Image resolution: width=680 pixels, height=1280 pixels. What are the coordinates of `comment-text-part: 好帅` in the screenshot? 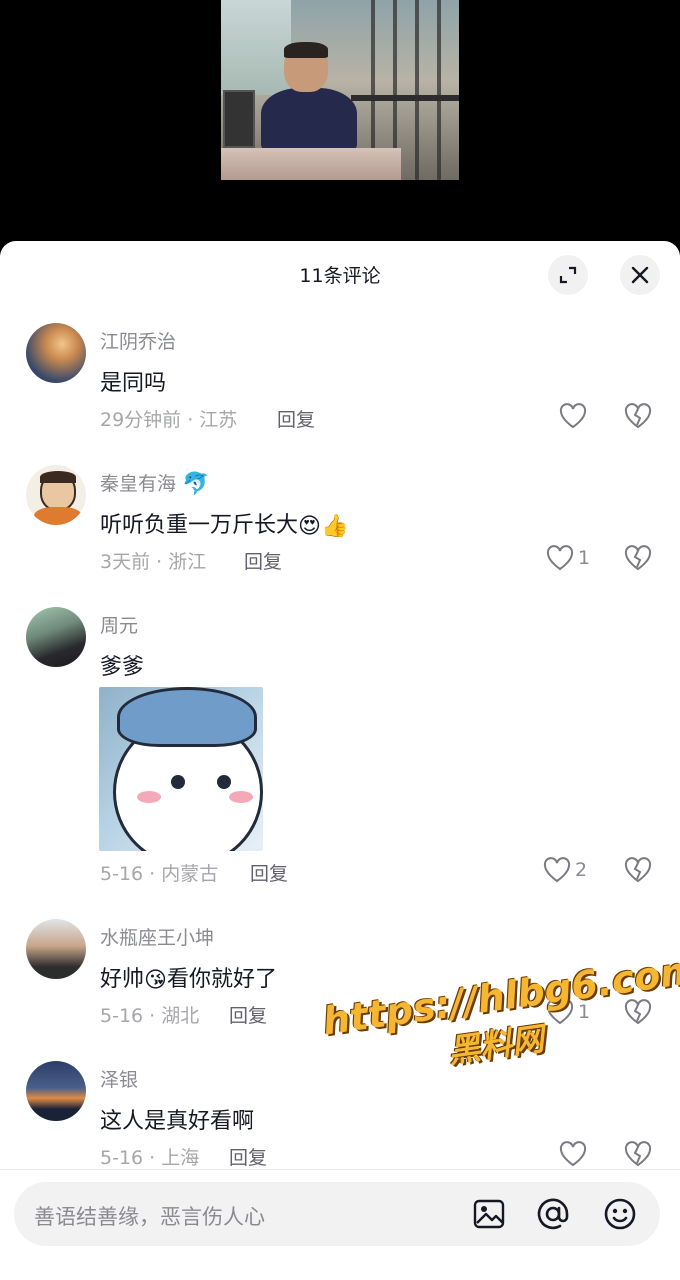 It's located at (122, 979).